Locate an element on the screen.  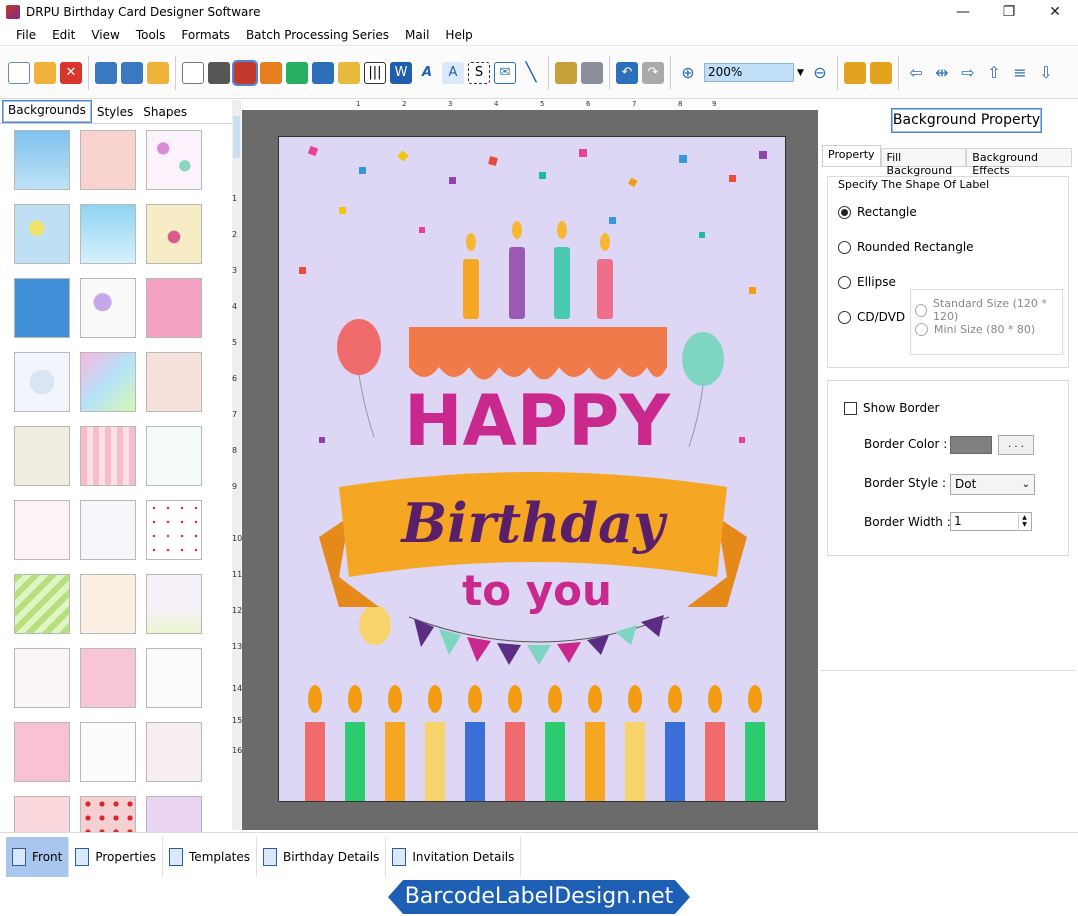
zoom-out-icon: ⊖ is located at coordinates (820, 73).